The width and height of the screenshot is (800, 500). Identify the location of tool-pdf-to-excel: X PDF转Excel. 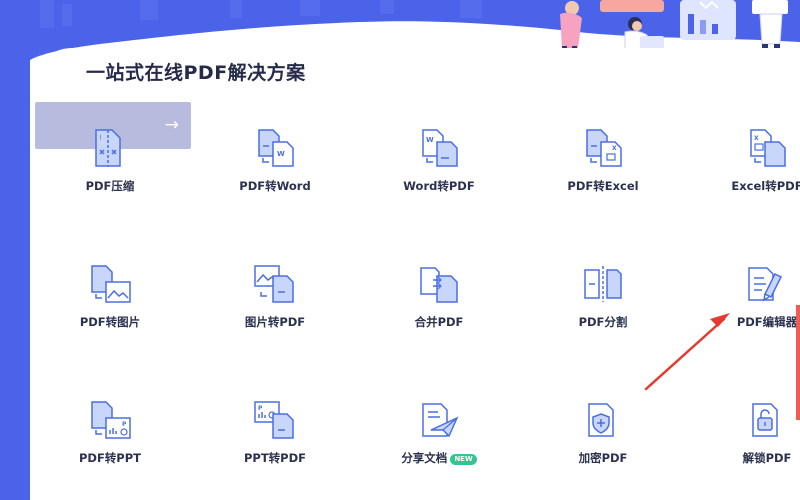
(603, 173).